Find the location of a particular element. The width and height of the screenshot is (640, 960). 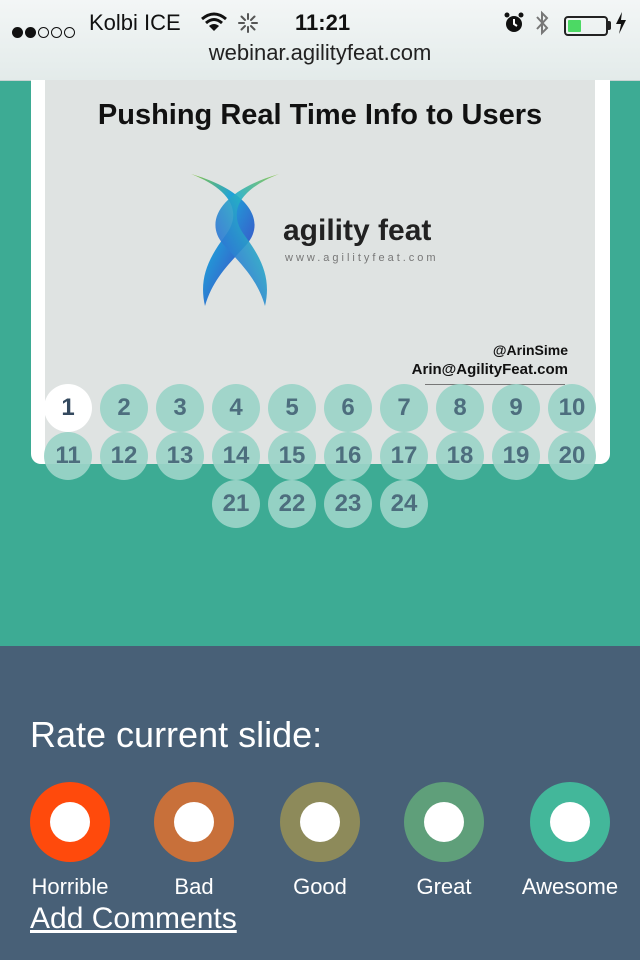

page-button-10: 10 is located at coordinates (572, 408).